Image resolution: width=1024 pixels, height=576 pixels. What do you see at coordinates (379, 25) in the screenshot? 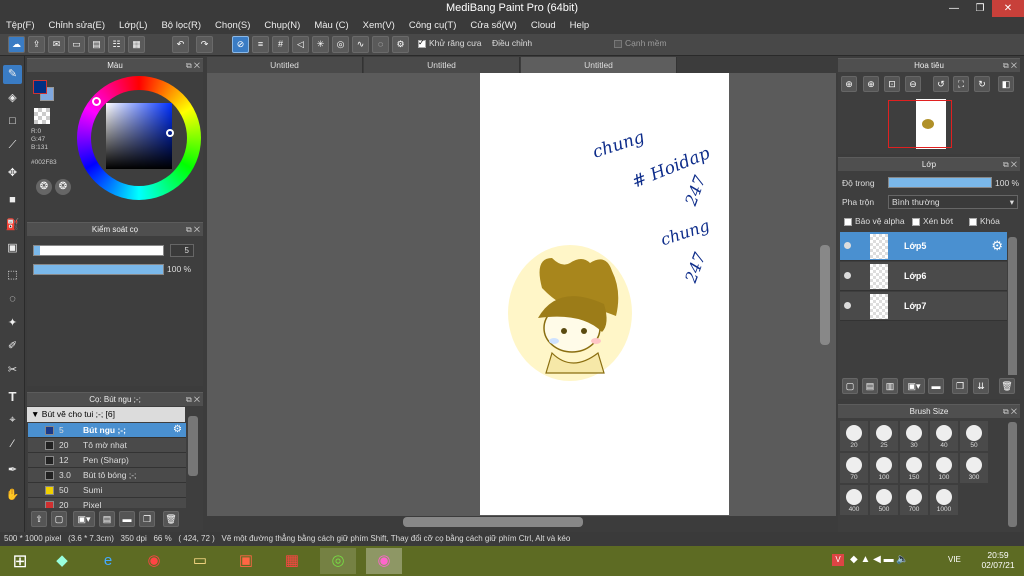
I see `menu-item-7: Xem(V)` at bounding box center [379, 25].